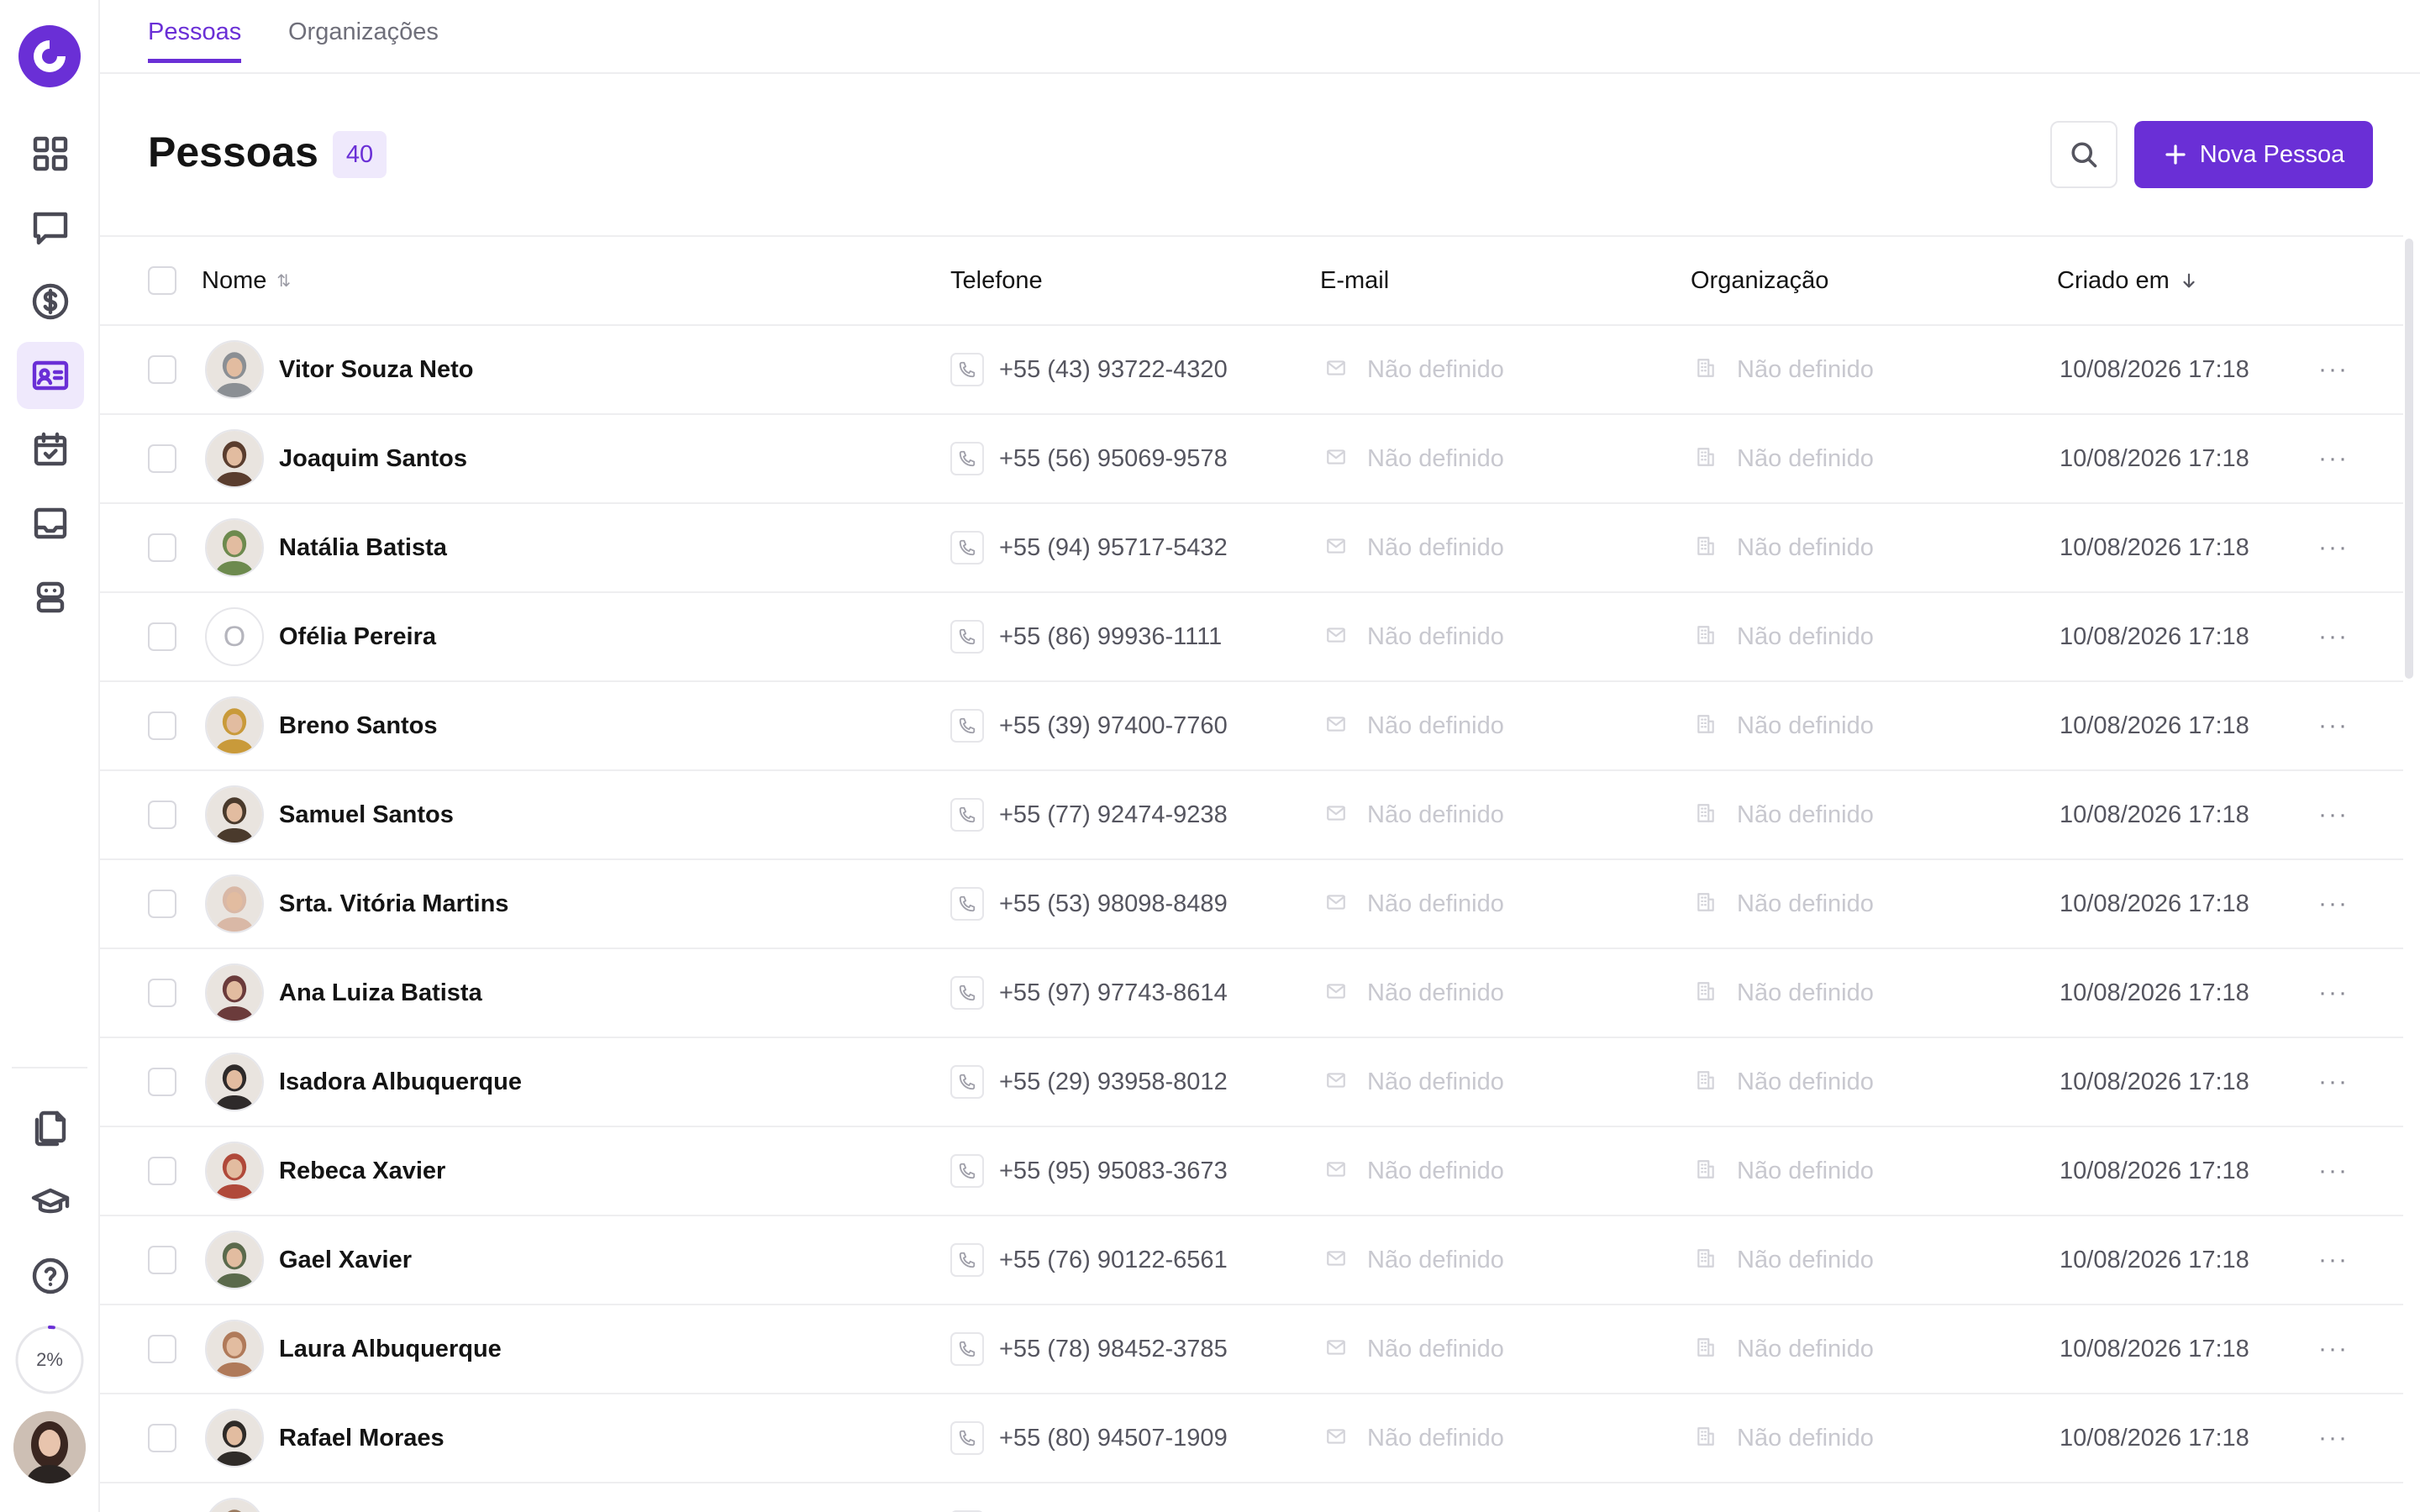  Describe the element at coordinates (357, 637) in the screenshot. I see `person-name: Ofélia Pereira` at that location.